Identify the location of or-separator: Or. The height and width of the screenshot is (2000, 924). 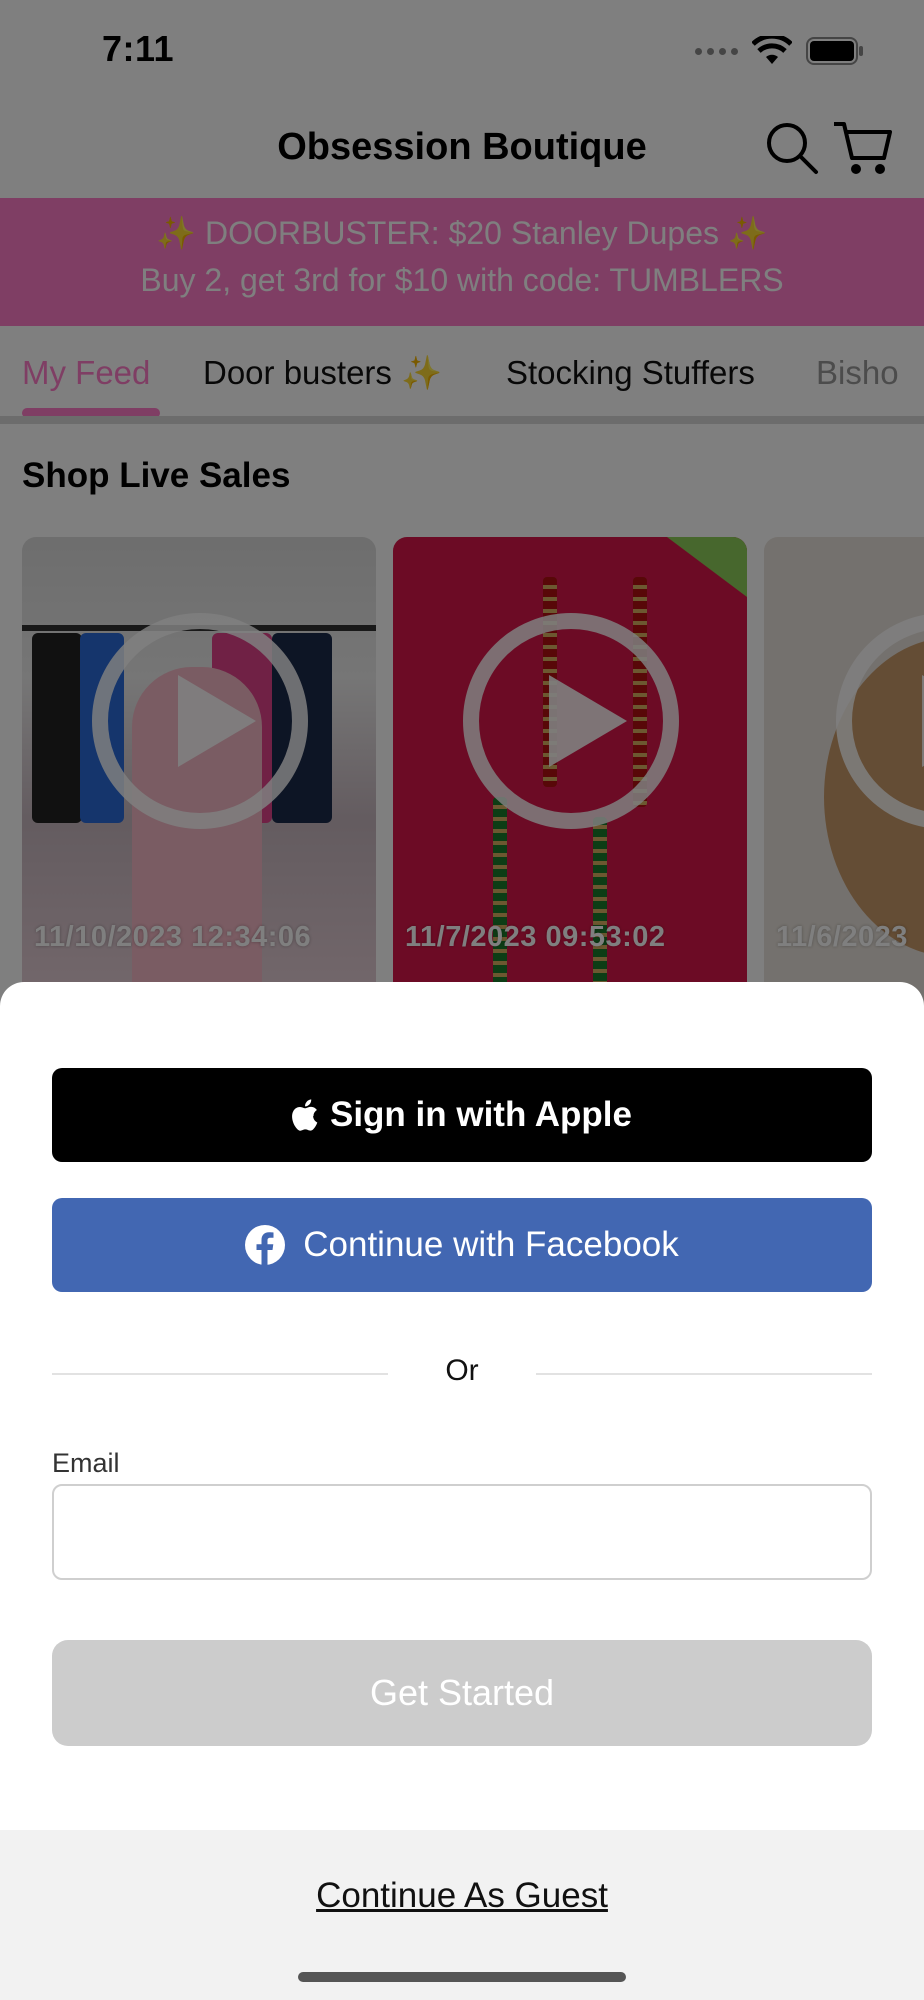
(462, 1370).